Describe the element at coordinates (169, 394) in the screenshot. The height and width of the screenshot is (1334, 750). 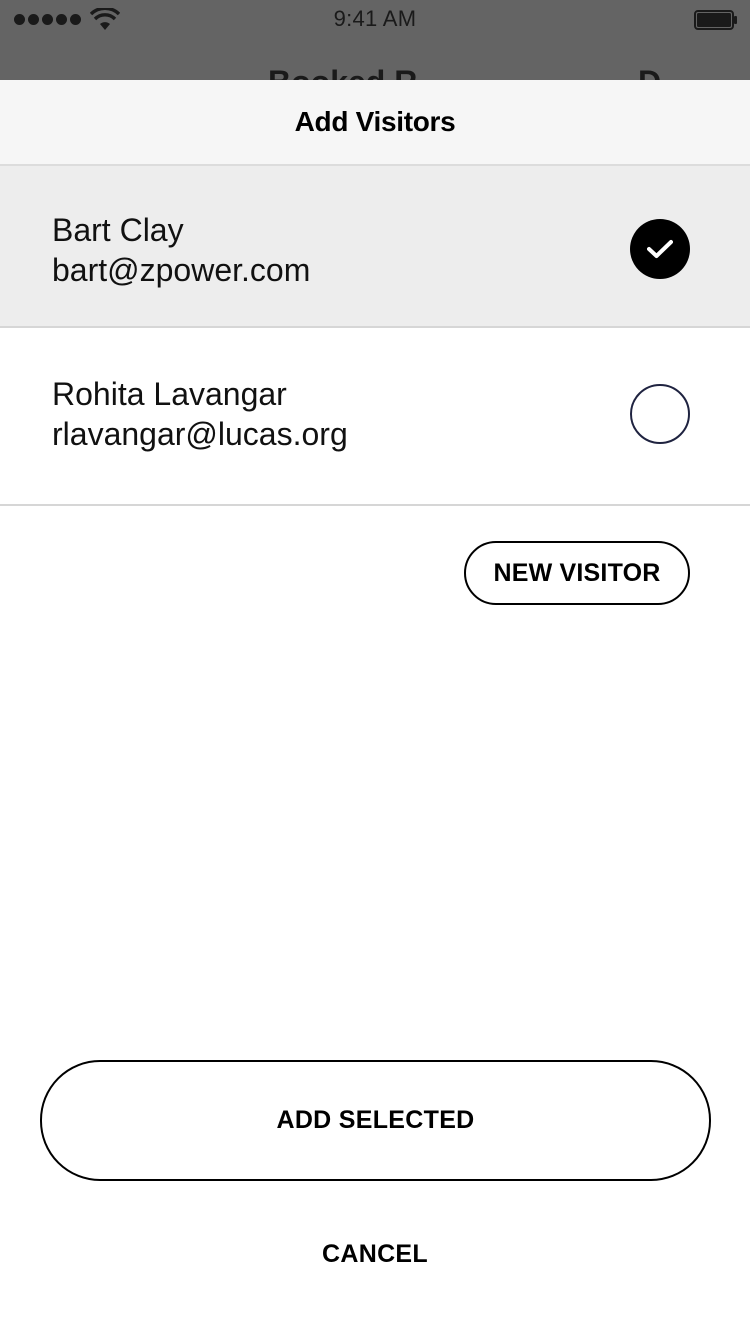
I see `visitor-name: Rohita Lavangar` at that location.